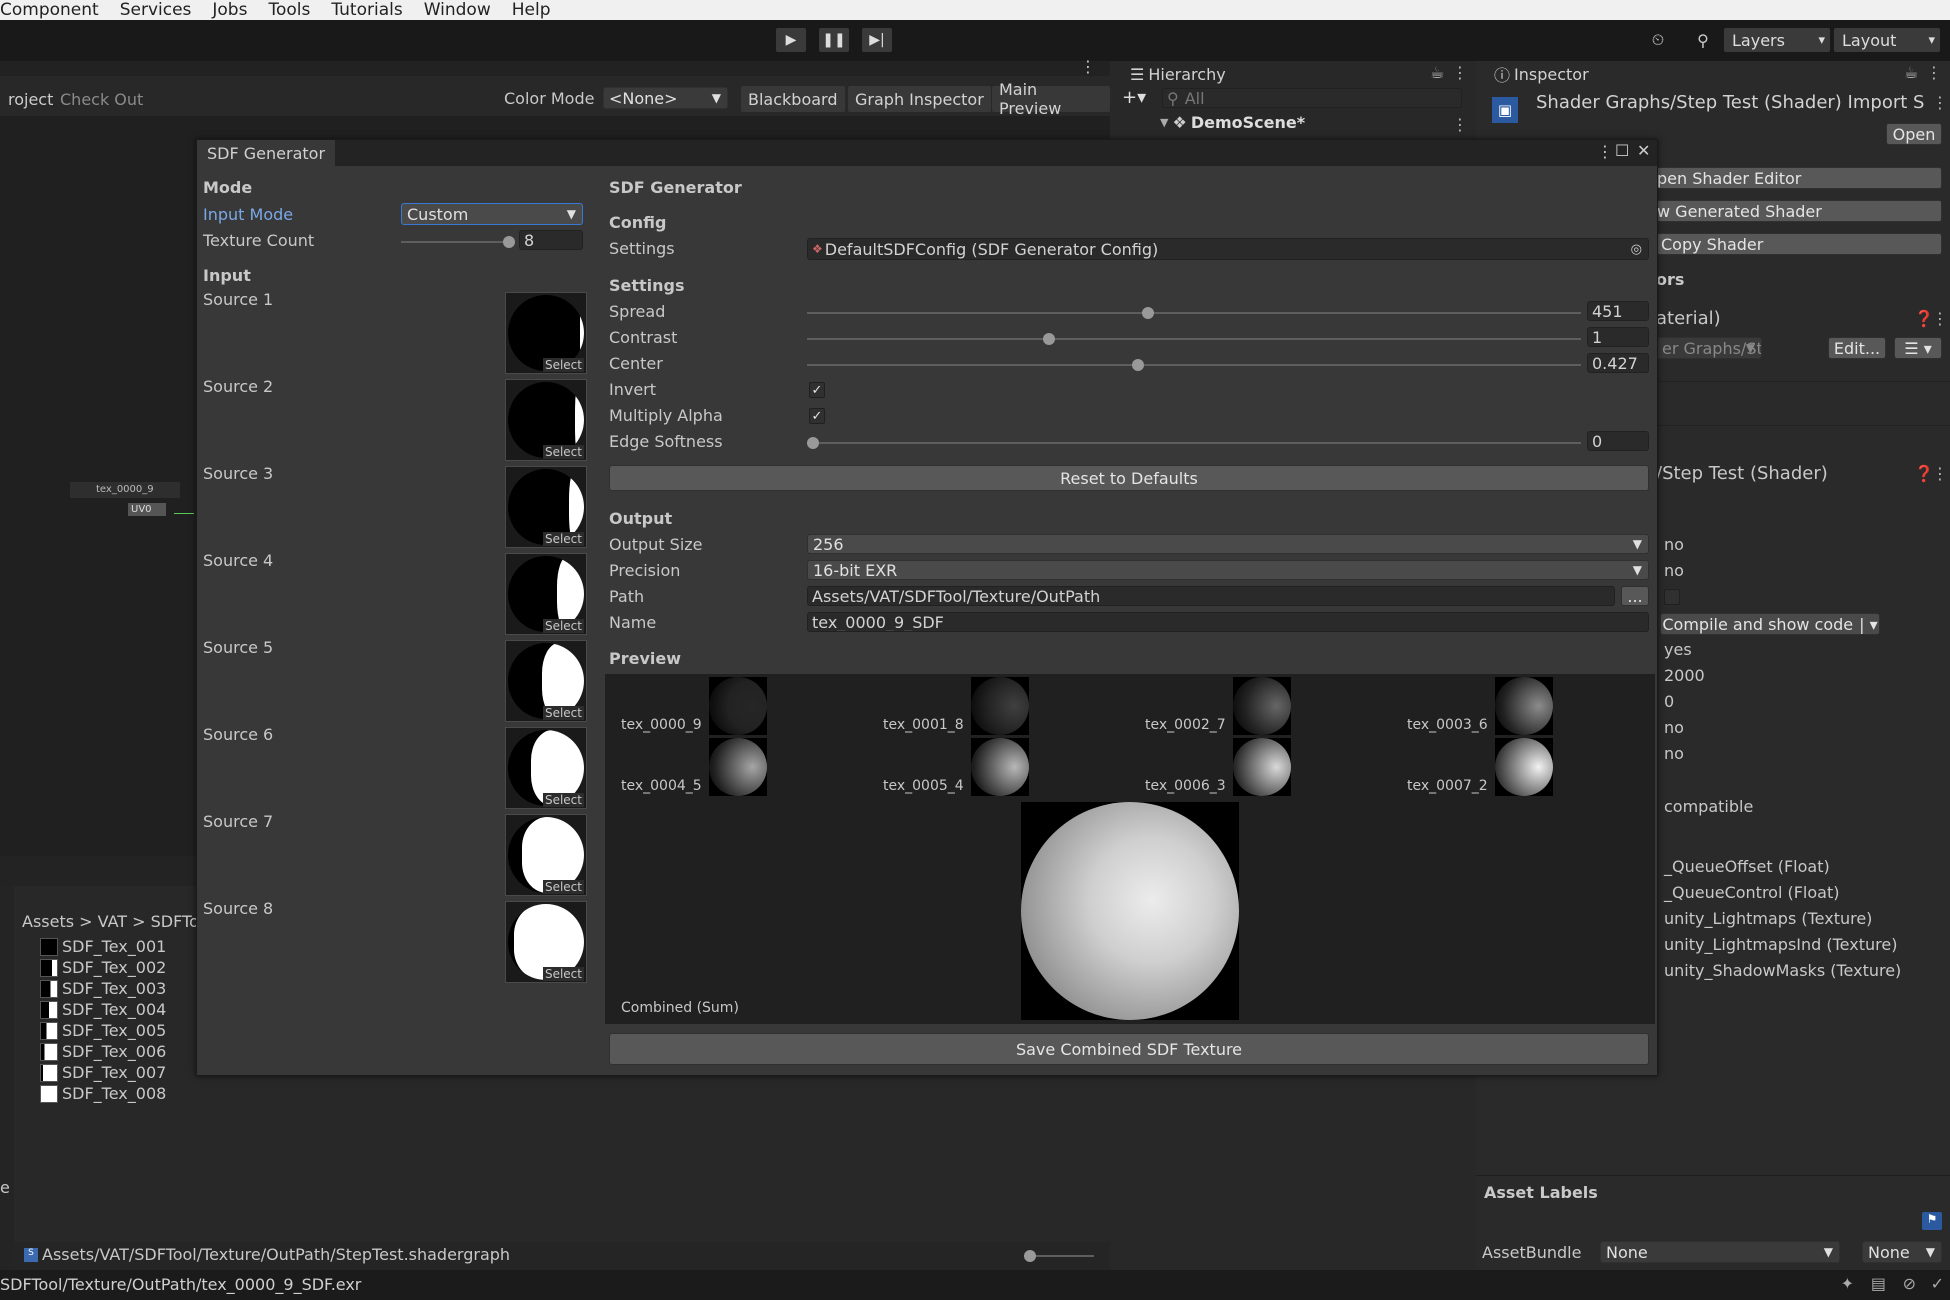  Describe the element at coordinates (103, 1093) in the screenshot. I see `list-item: SDF_Tex_008` at that location.